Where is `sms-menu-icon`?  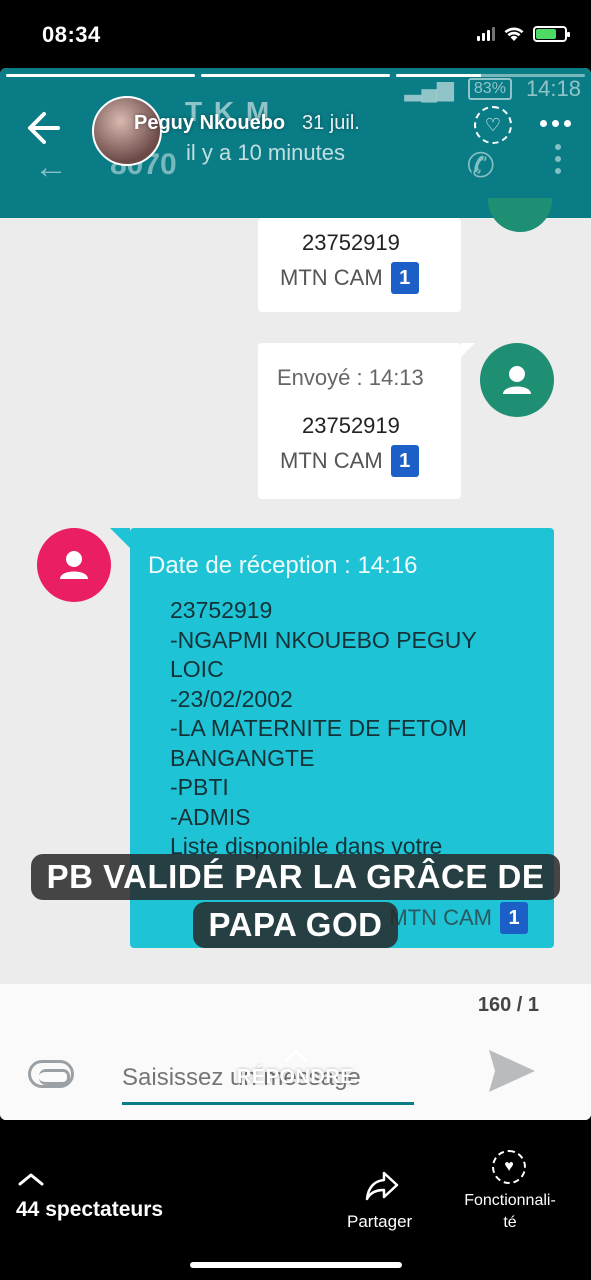
sms-menu-icon is located at coordinates (558, 159).